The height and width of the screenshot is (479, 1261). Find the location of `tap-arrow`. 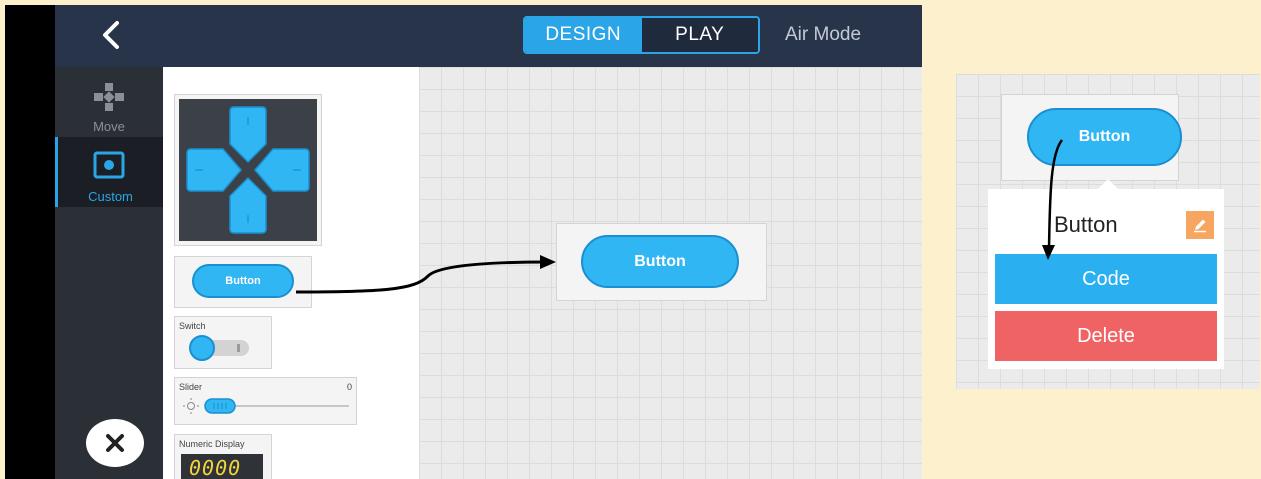

tap-arrow is located at coordinates (1053, 199).